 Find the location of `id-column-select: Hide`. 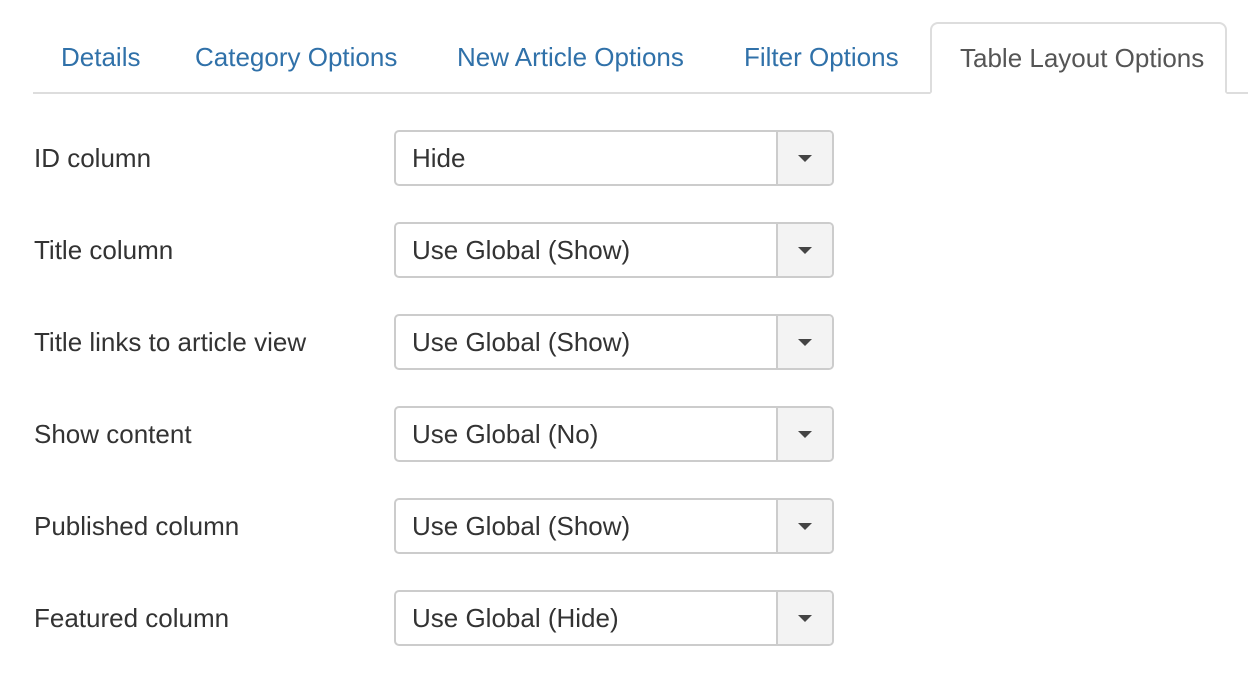

id-column-select: Hide is located at coordinates (614, 158).